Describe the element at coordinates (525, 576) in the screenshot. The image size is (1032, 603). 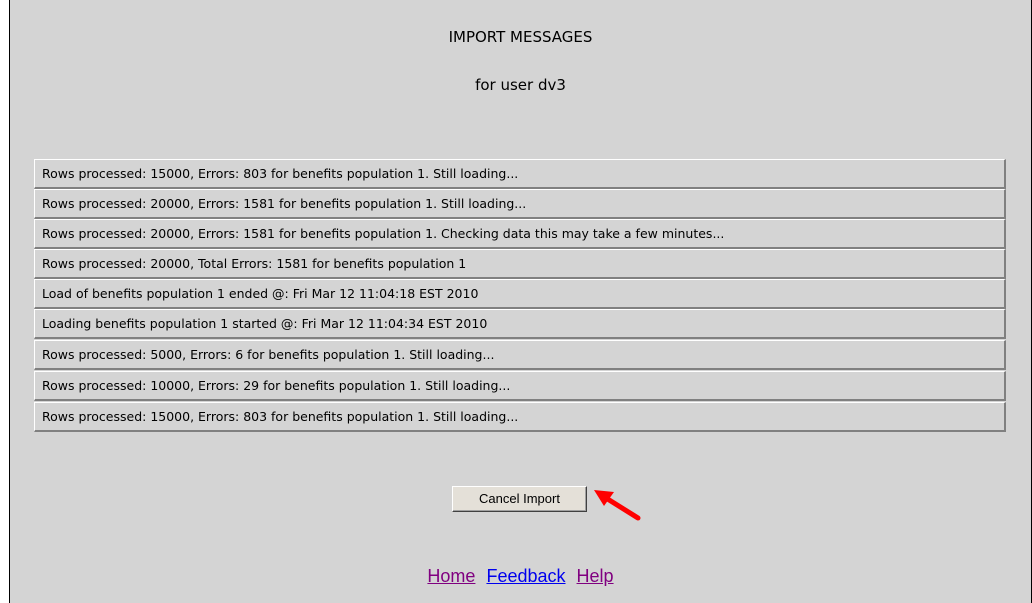
I see `feedback-link: Feedback` at that location.